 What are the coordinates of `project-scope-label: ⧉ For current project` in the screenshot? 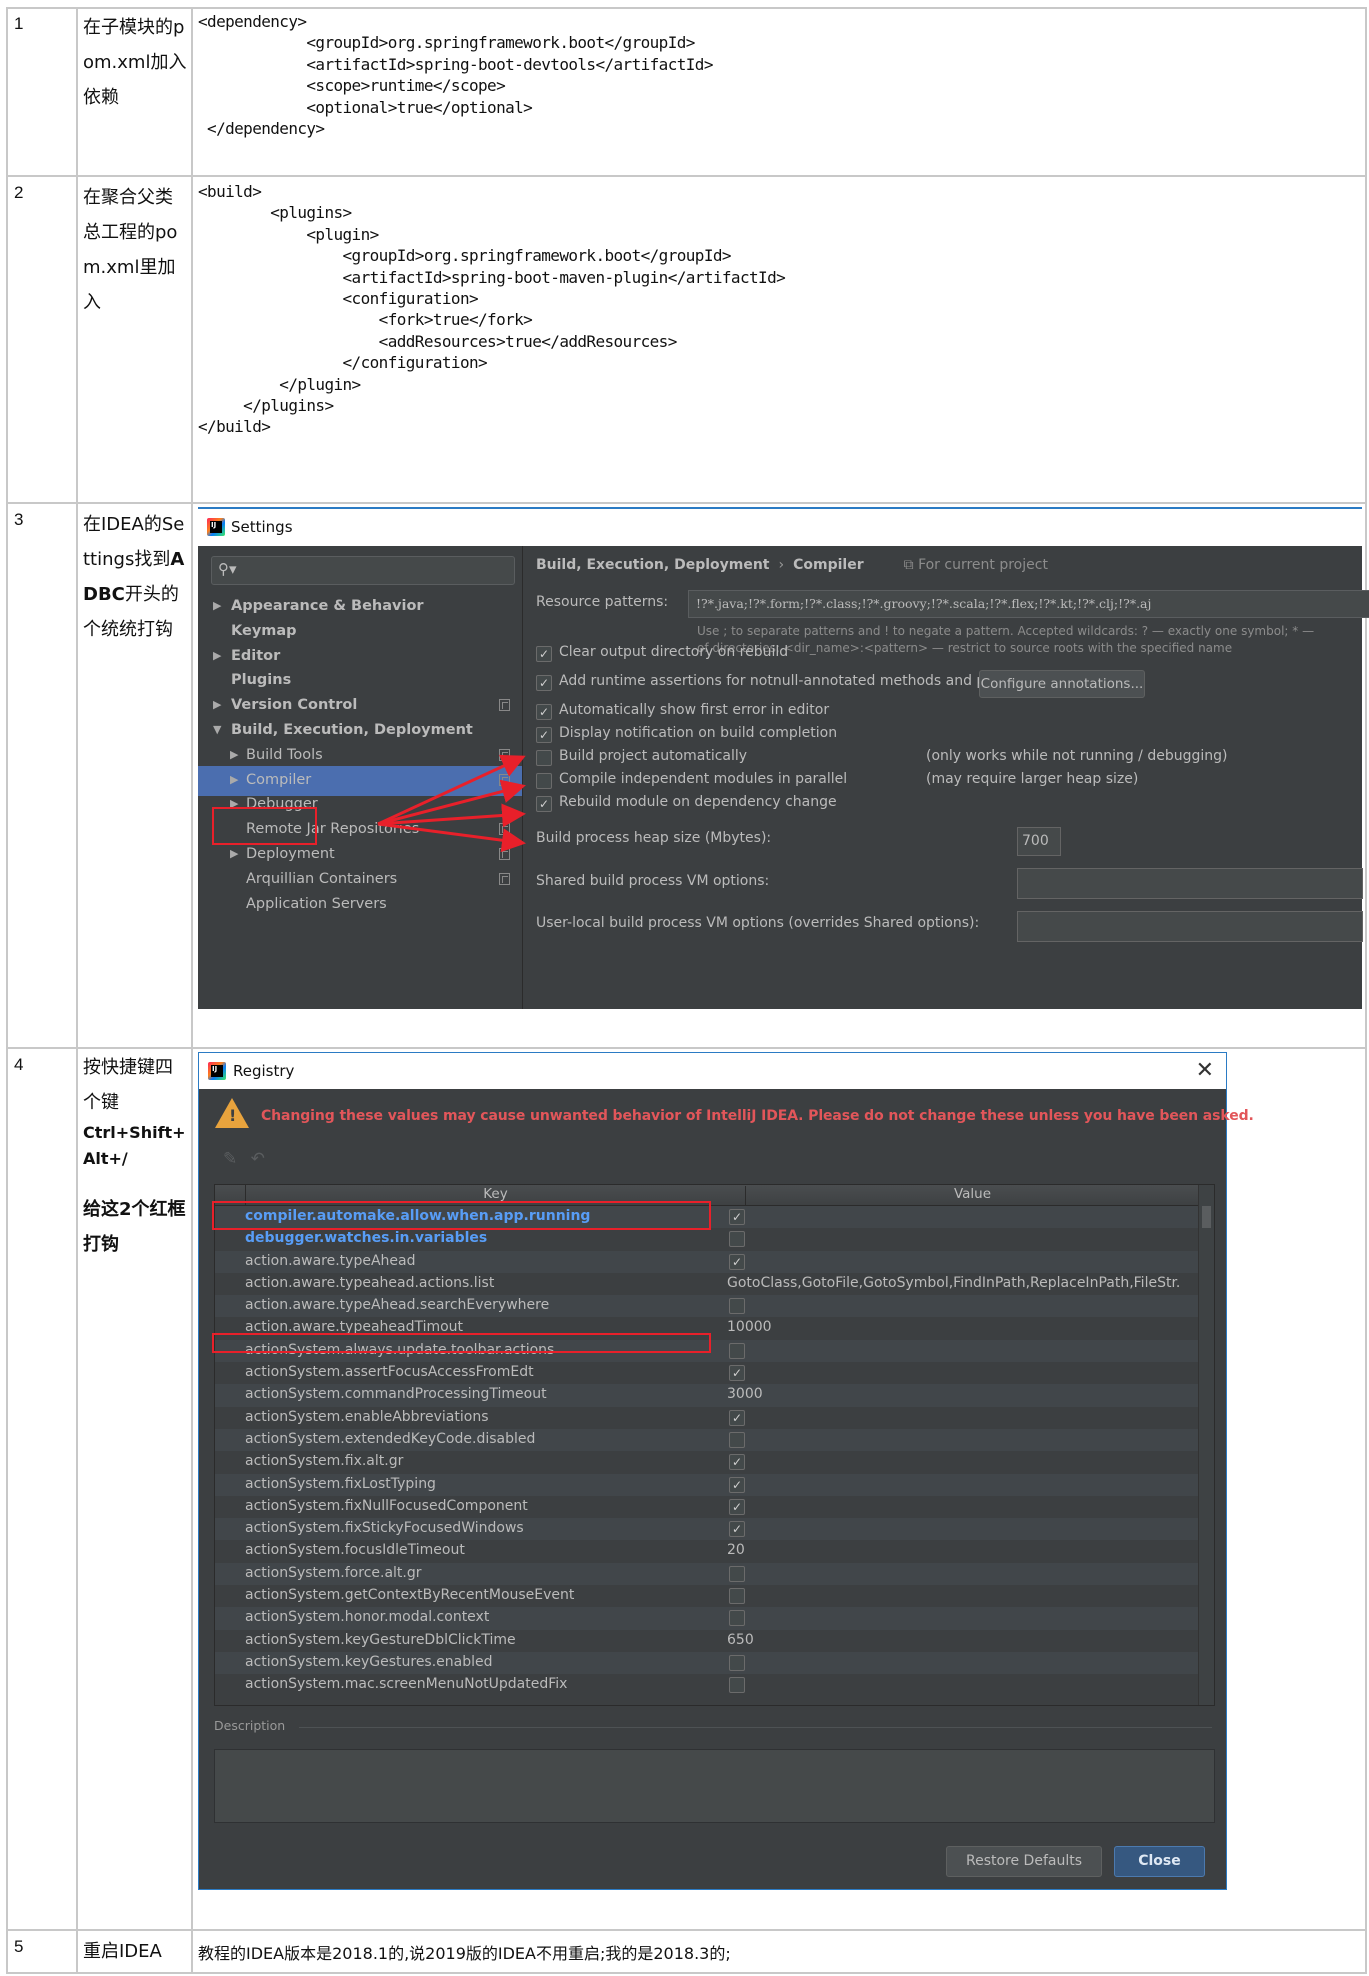 It's located at (975, 565).